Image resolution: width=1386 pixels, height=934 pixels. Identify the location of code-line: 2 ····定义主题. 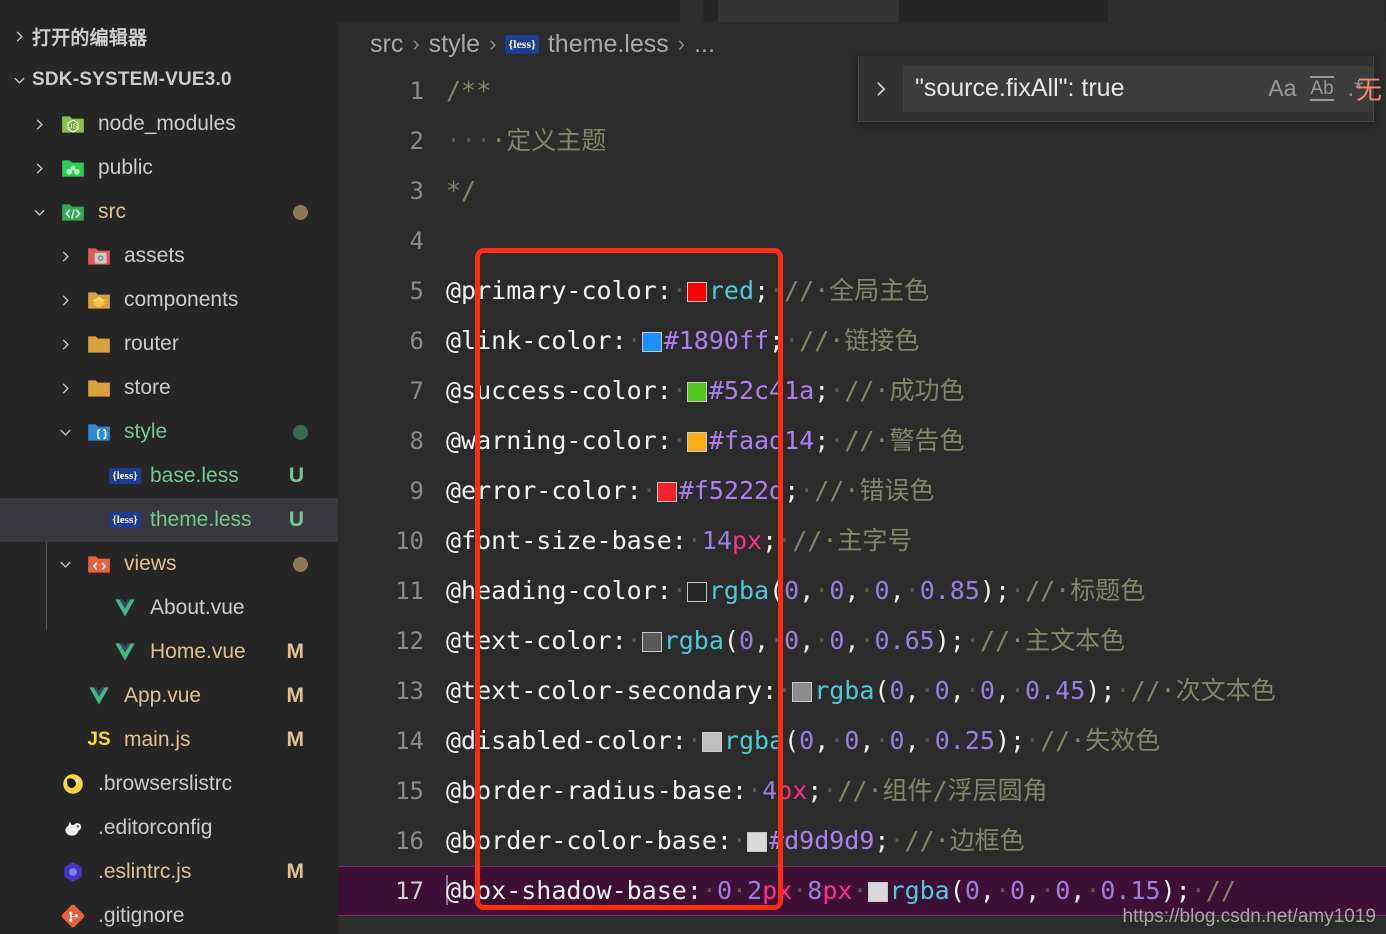
(862, 141).